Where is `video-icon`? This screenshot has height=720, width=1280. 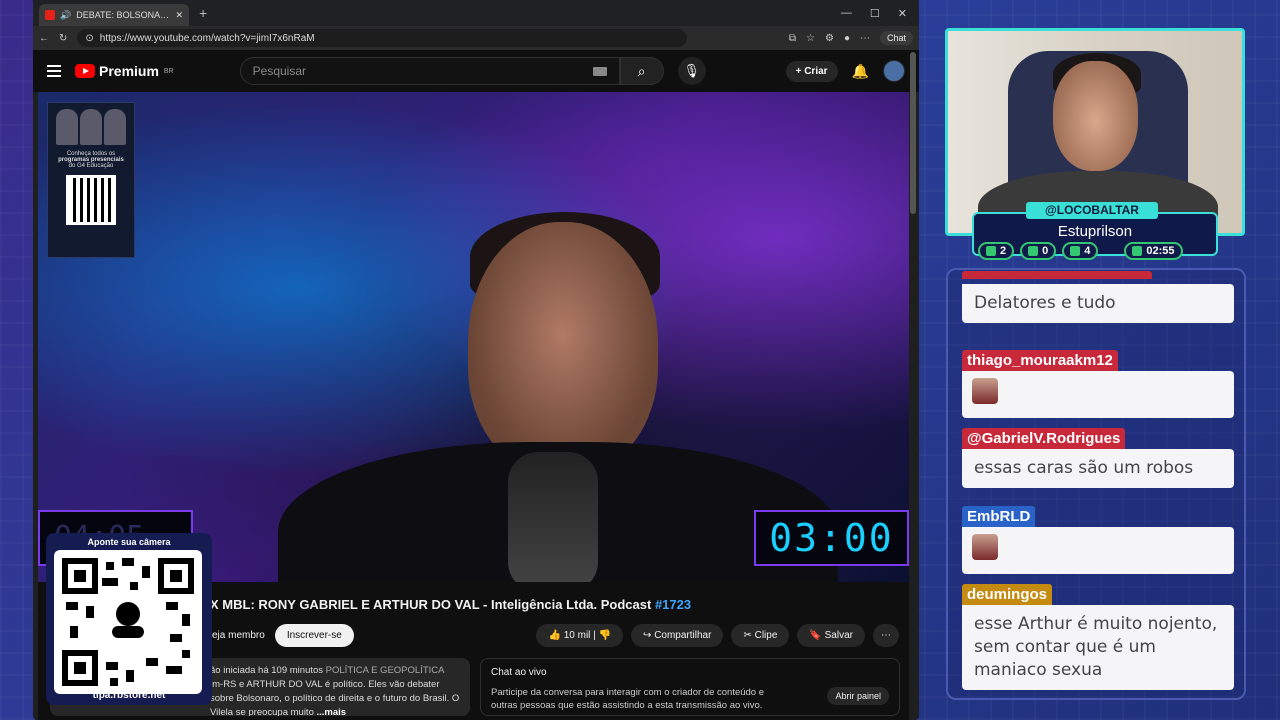 video-icon is located at coordinates (1033, 251).